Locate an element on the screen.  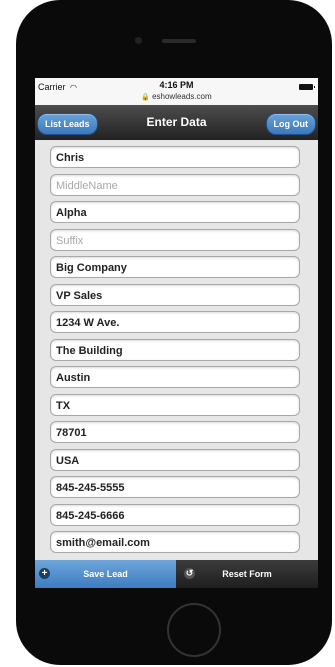
battery-icon is located at coordinates (307, 87).